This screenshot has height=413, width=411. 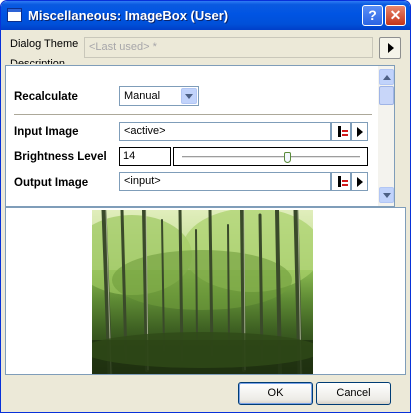 What do you see at coordinates (275, 393) in the screenshot?
I see `ok-button: OK` at bounding box center [275, 393].